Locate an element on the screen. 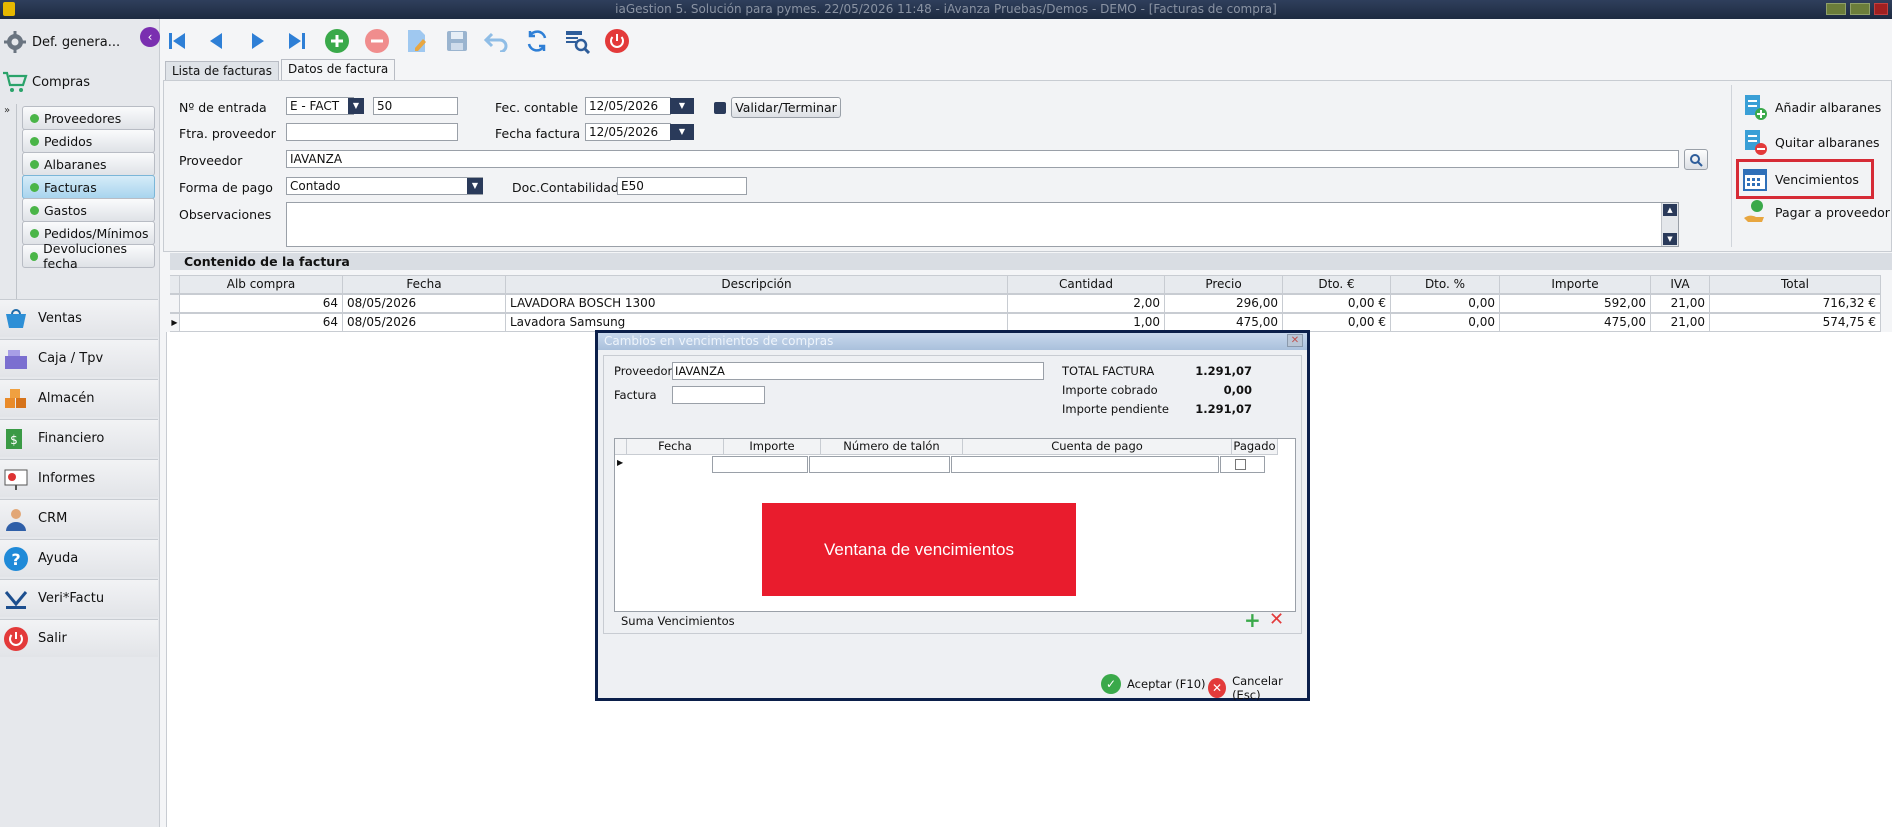 The image size is (1892, 827). table-cell: 716,32 € is located at coordinates (1795, 303).